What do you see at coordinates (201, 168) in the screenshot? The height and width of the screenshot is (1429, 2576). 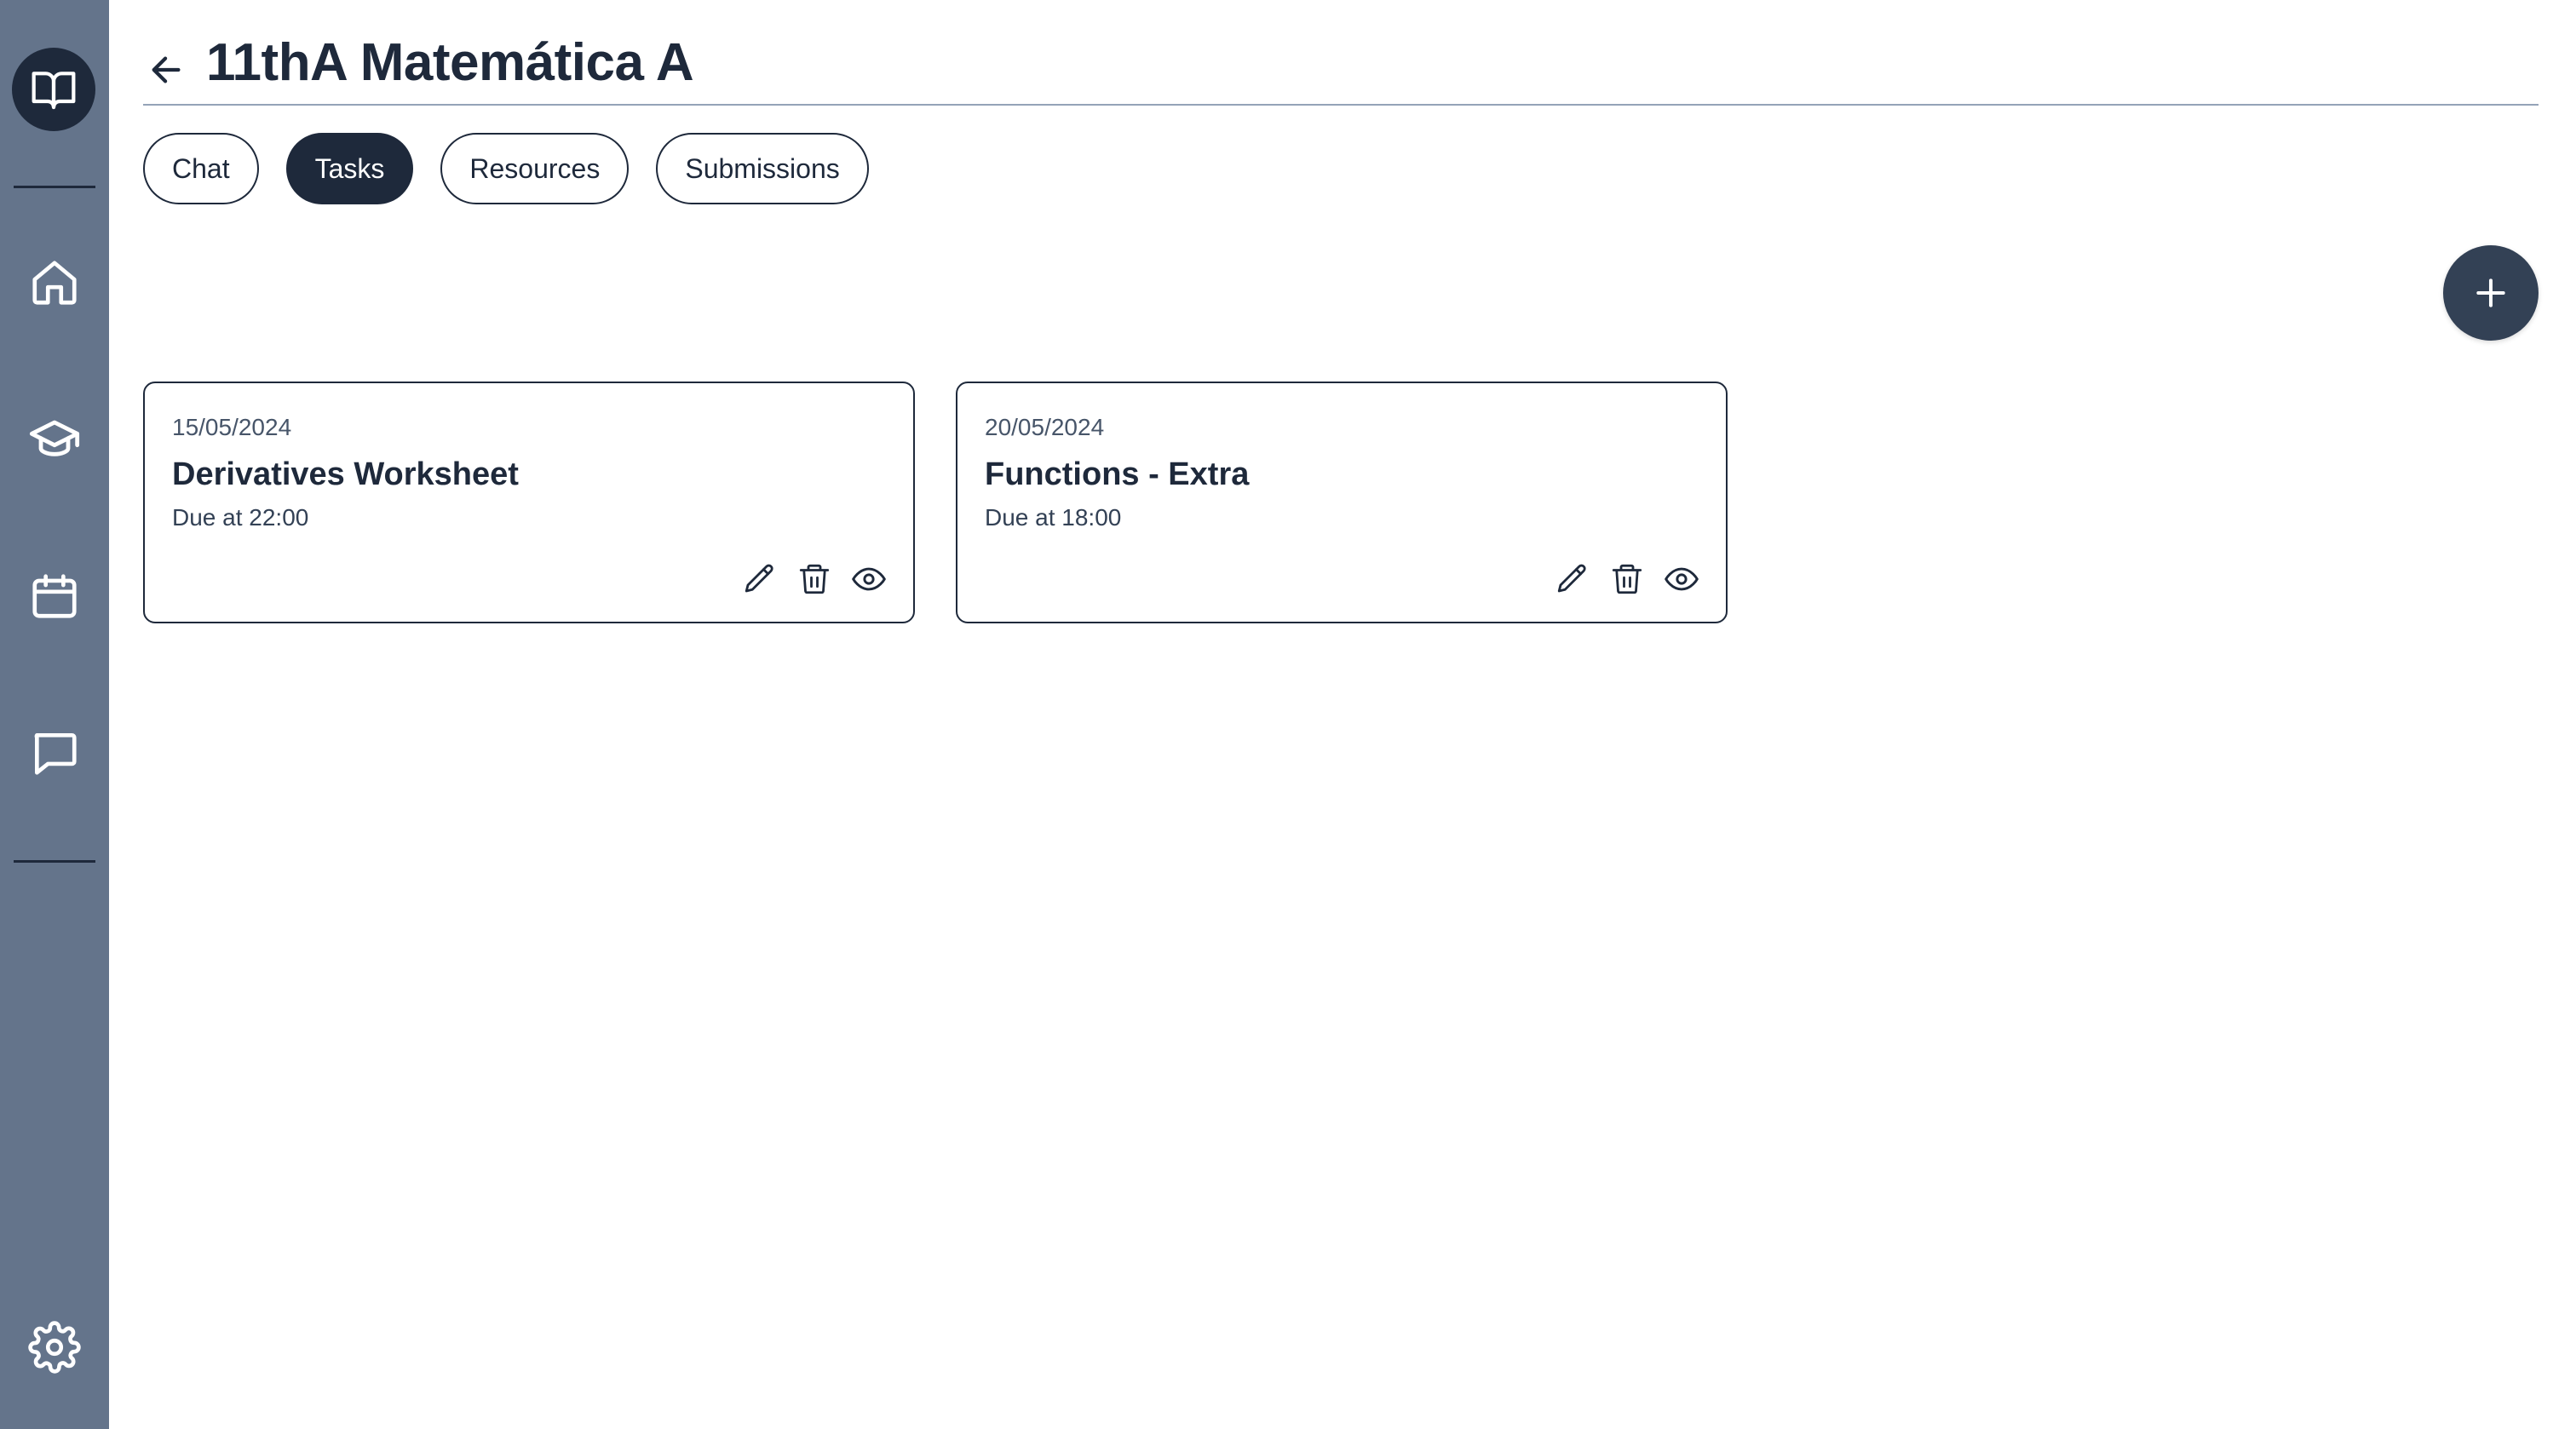 I see `tab-chat: Chat` at bounding box center [201, 168].